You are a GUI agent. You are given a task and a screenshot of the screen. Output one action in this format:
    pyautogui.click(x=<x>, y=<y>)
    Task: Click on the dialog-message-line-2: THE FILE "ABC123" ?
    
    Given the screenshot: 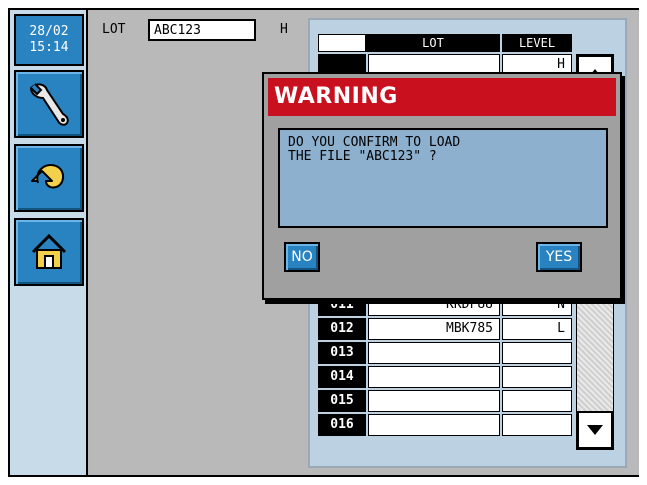 What is the action you would take?
    pyautogui.click(x=362, y=156)
    